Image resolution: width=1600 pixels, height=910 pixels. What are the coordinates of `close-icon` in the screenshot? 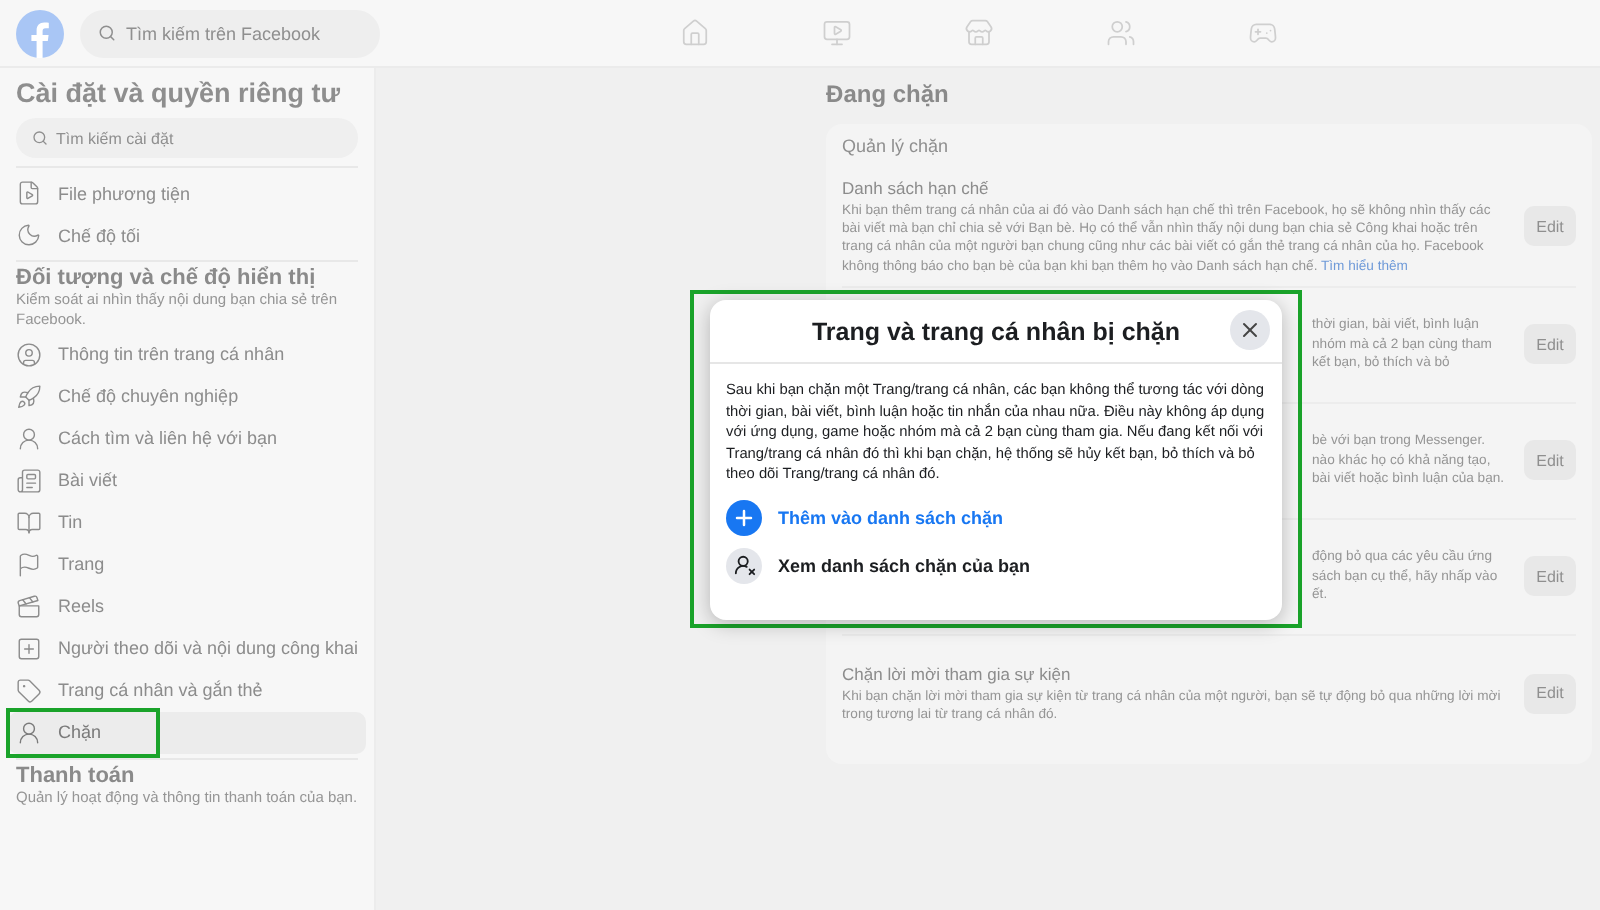 It's located at (1250, 330).